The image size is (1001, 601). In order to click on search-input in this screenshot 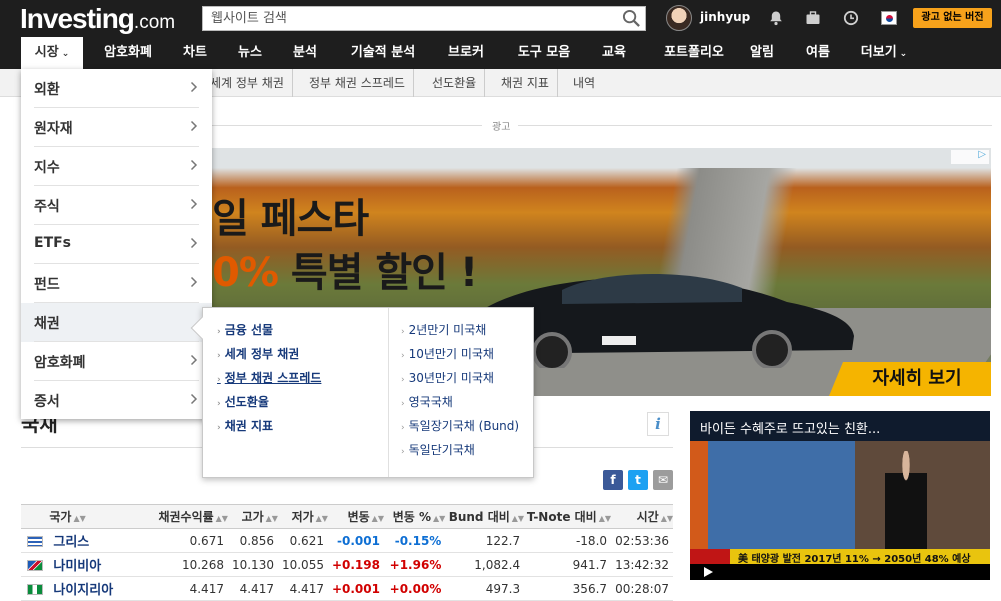, I will do `click(403, 18)`.